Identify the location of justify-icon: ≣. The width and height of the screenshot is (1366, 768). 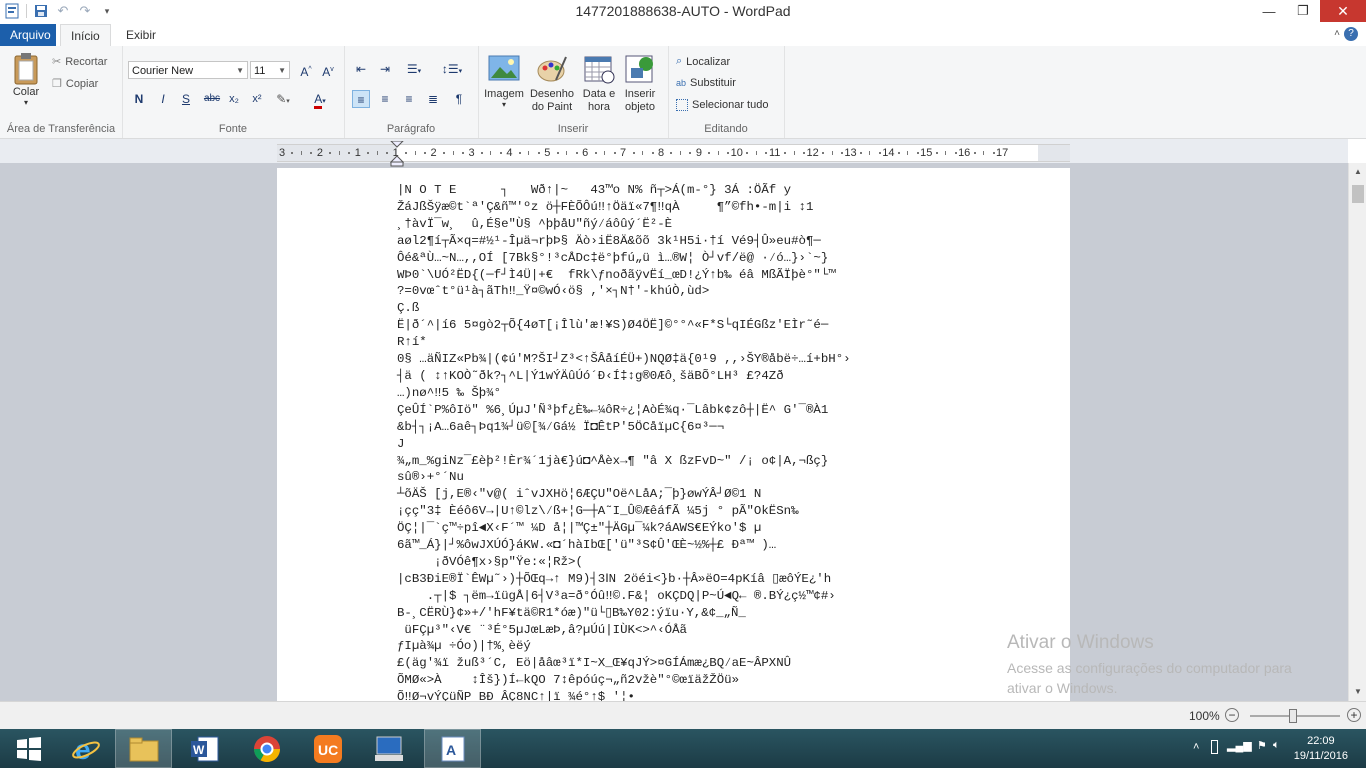
(433, 99).